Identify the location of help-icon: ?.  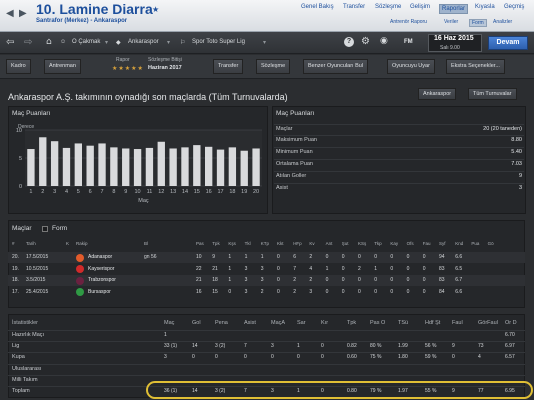
(349, 42).